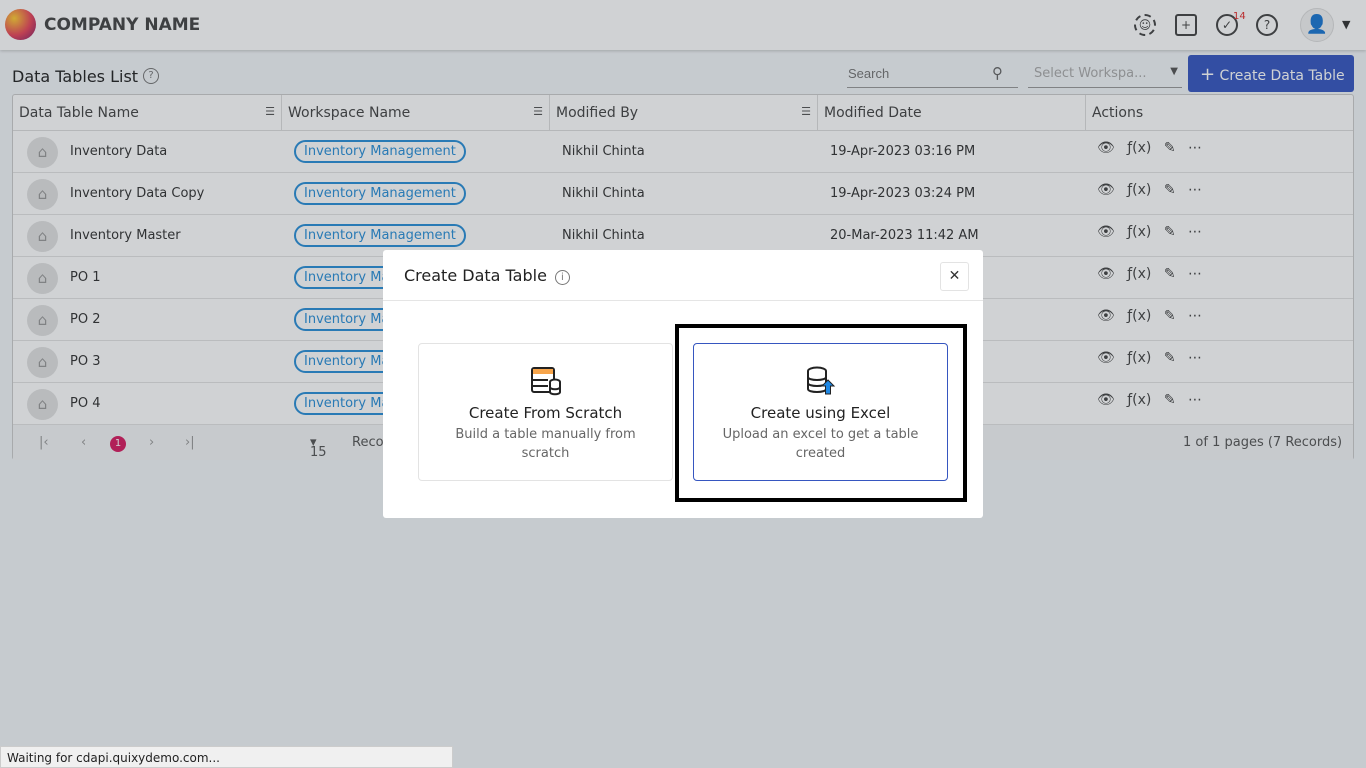 Image resolution: width=1366 pixels, height=768 pixels. I want to click on modal-title: Create Data Table, so click(475, 275).